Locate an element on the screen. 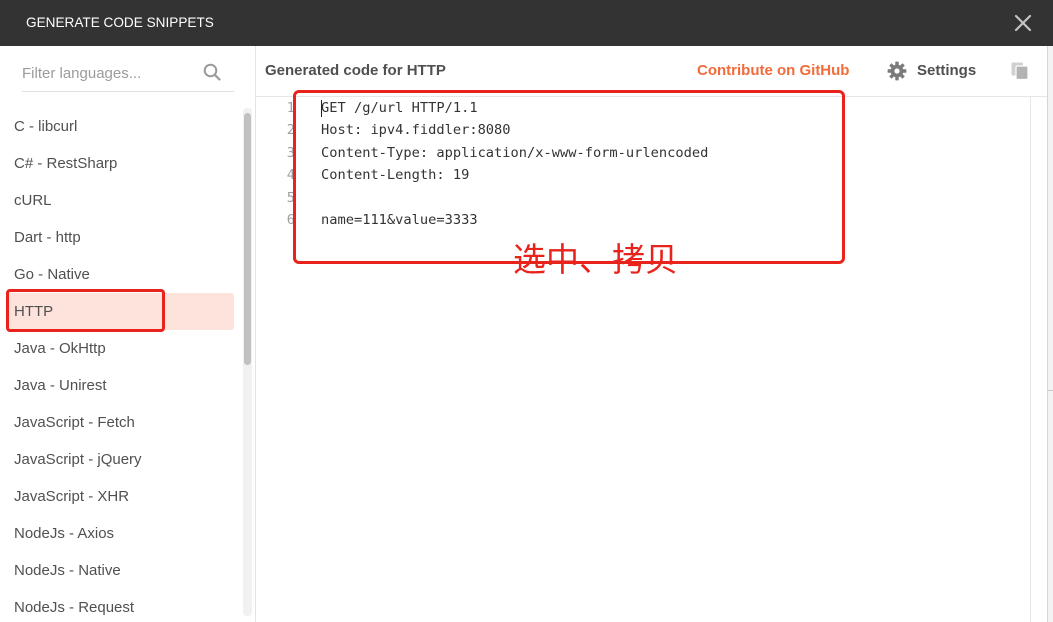  search-icon is located at coordinates (212, 72).